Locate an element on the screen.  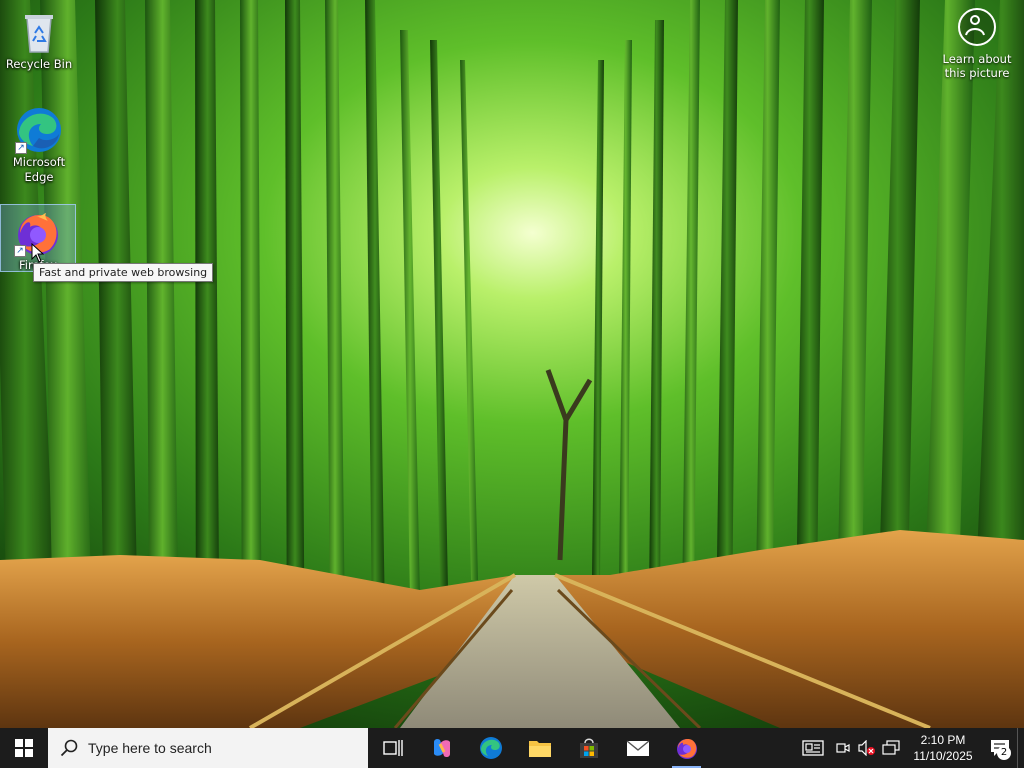
desktop-icon-microsoft-edge: ↗ Microsoft Edge is located at coordinates (39, 145).